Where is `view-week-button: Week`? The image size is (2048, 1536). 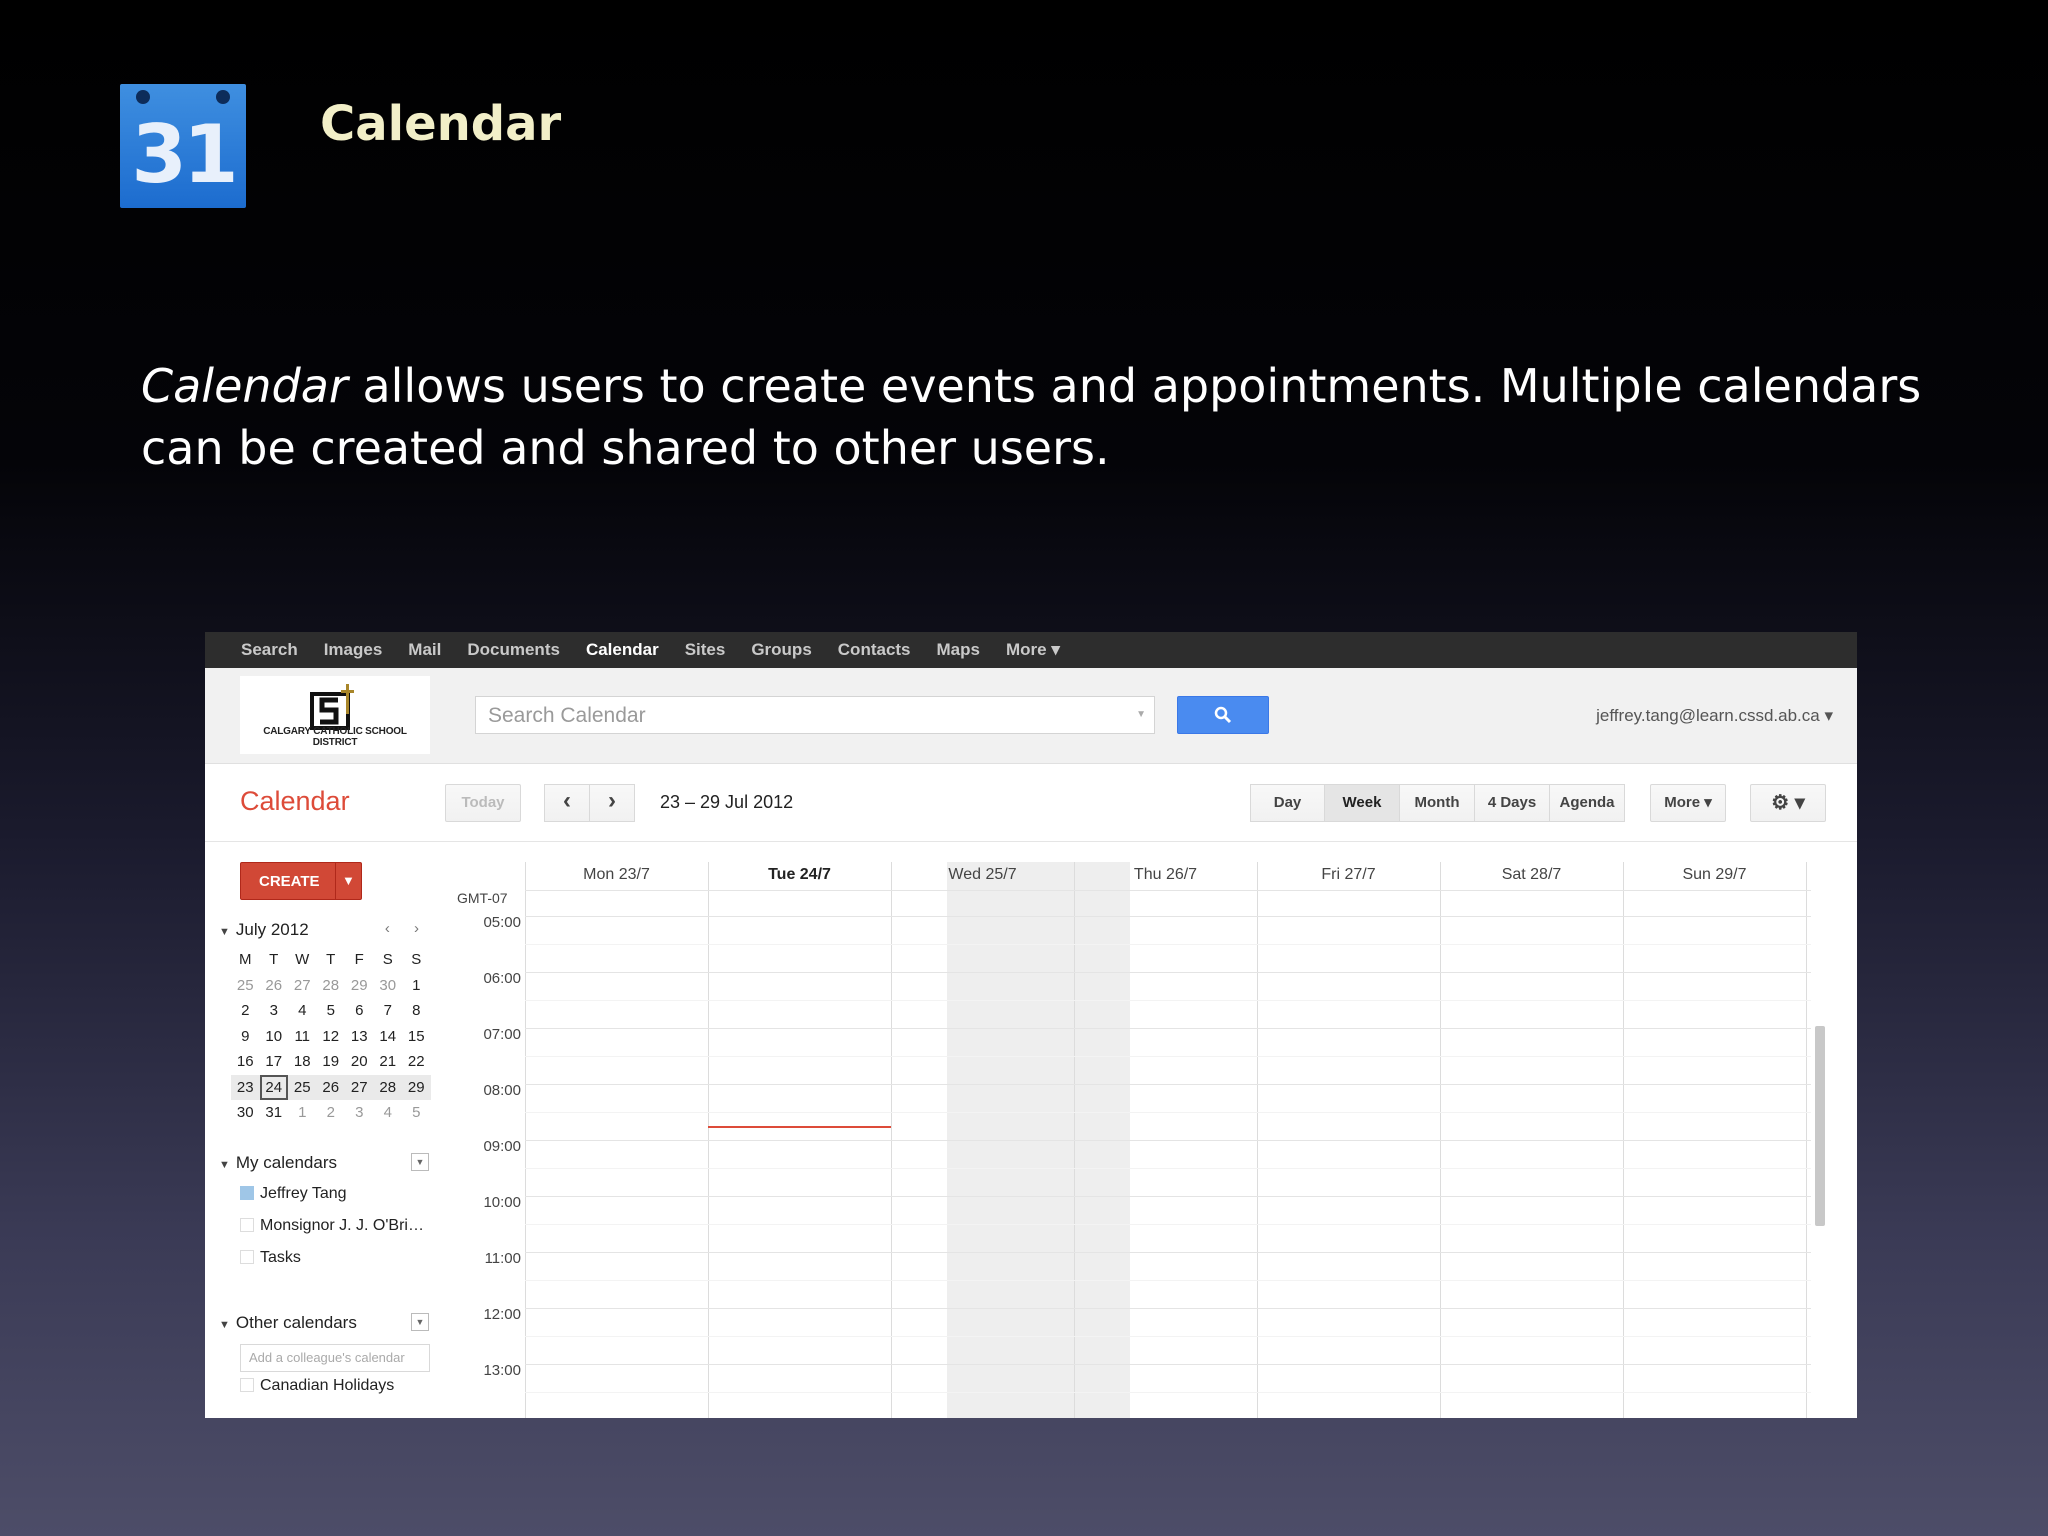
view-week-button: Week is located at coordinates (1362, 803).